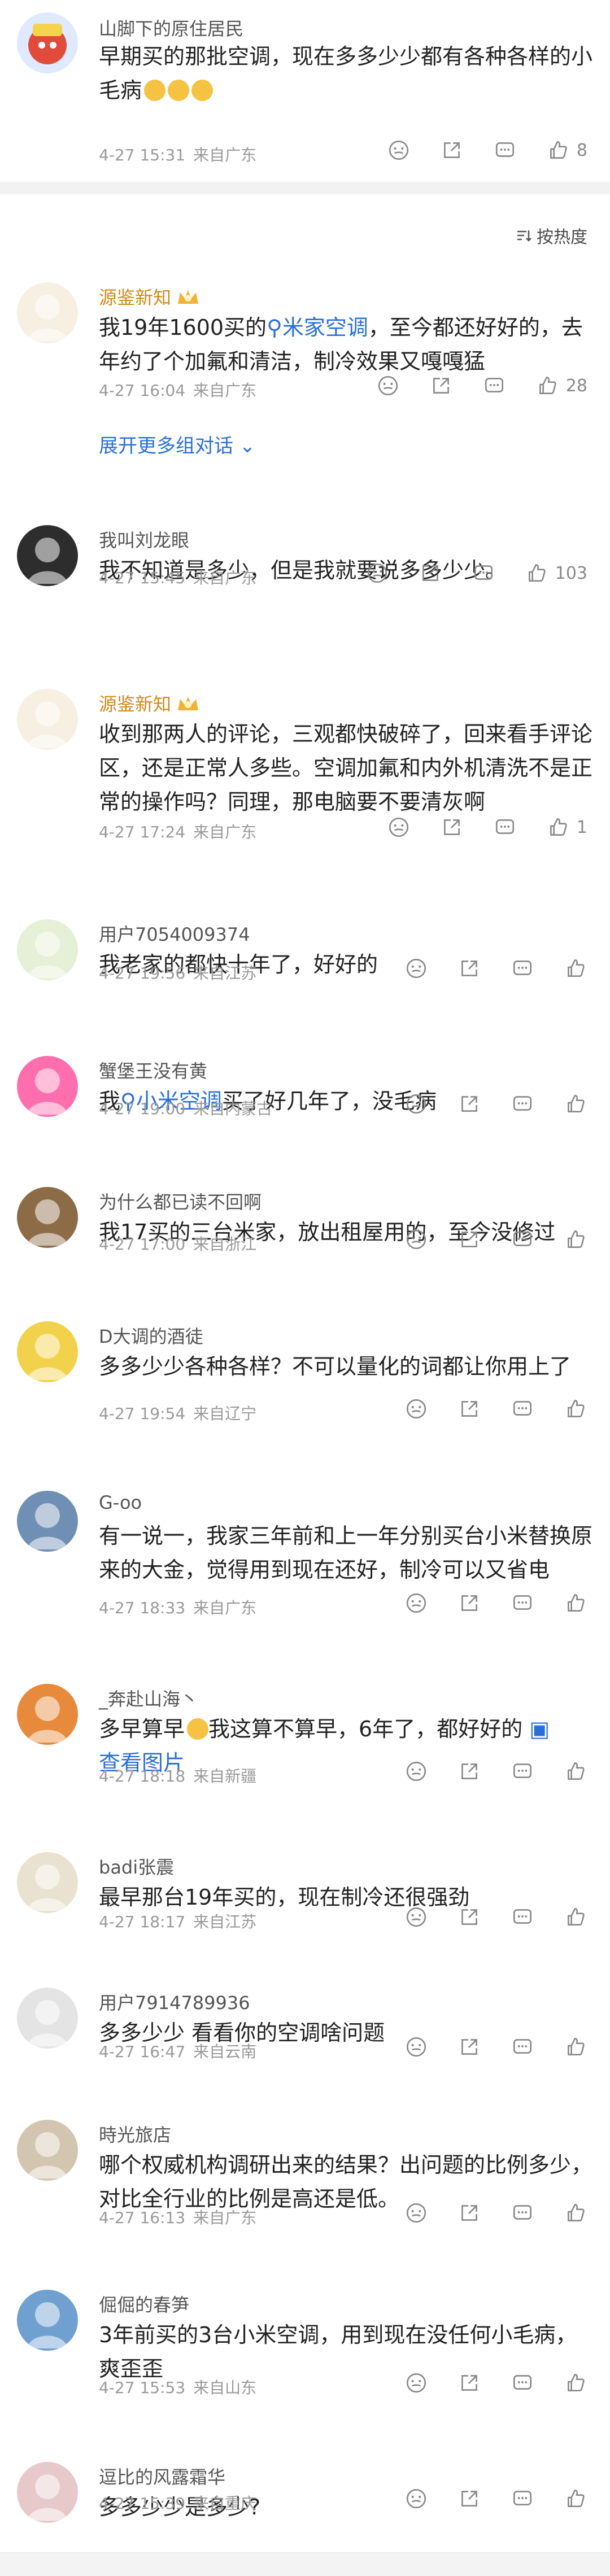  Describe the element at coordinates (561, 386) in the screenshot. I see `like-button: 28` at that location.